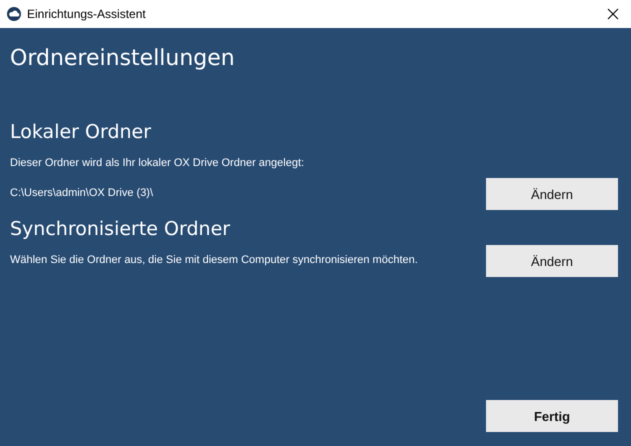  What do you see at coordinates (613, 14) in the screenshot?
I see `close-icon` at bounding box center [613, 14].